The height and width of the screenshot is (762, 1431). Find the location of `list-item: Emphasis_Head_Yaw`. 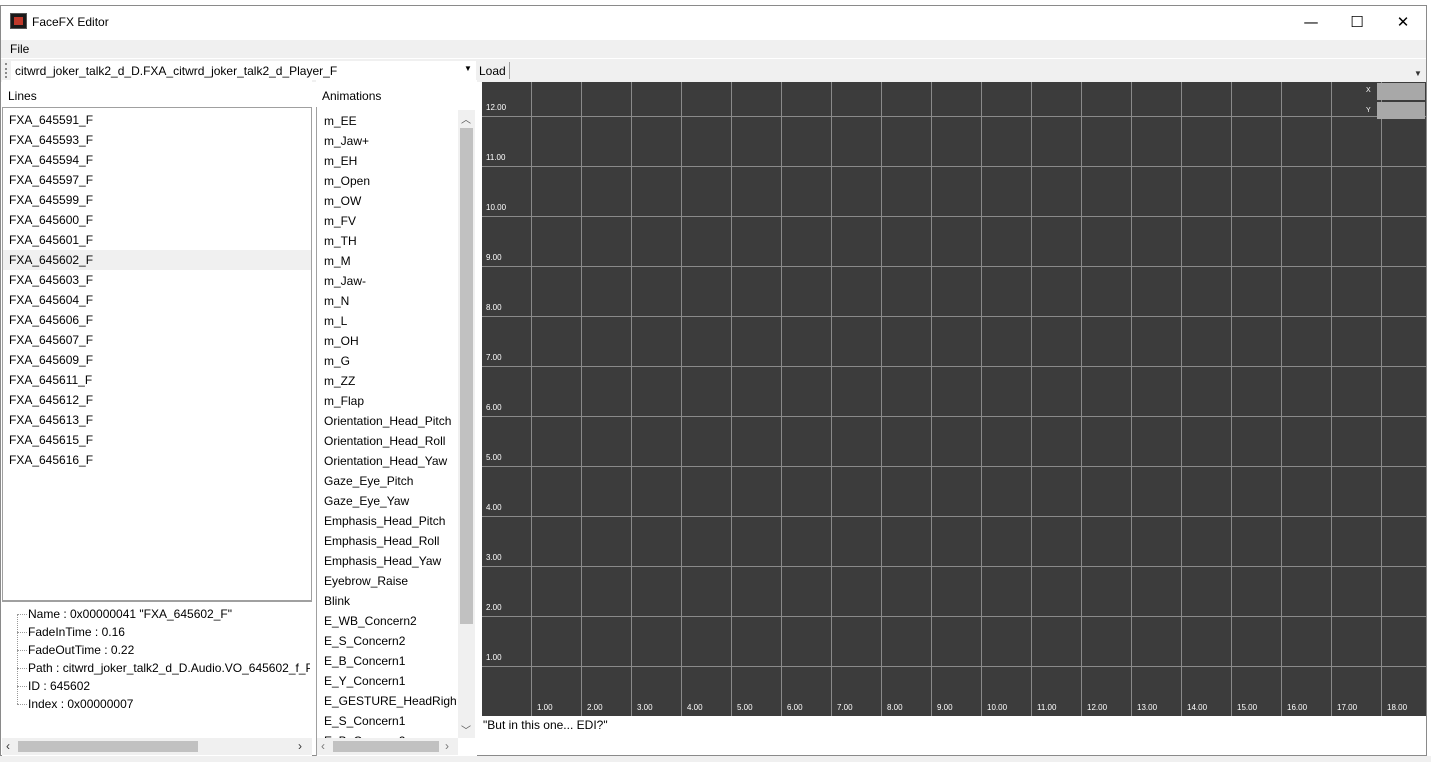

list-item: Emphasis_Head_Yaw is located at coordinates (387, 561).